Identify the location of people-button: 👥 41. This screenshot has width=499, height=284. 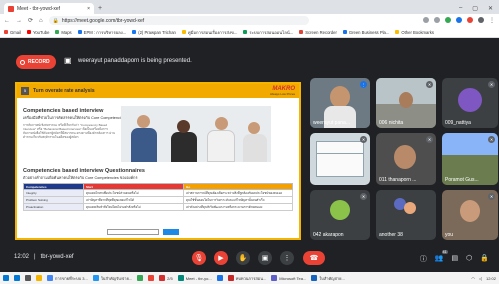
(441, 257).